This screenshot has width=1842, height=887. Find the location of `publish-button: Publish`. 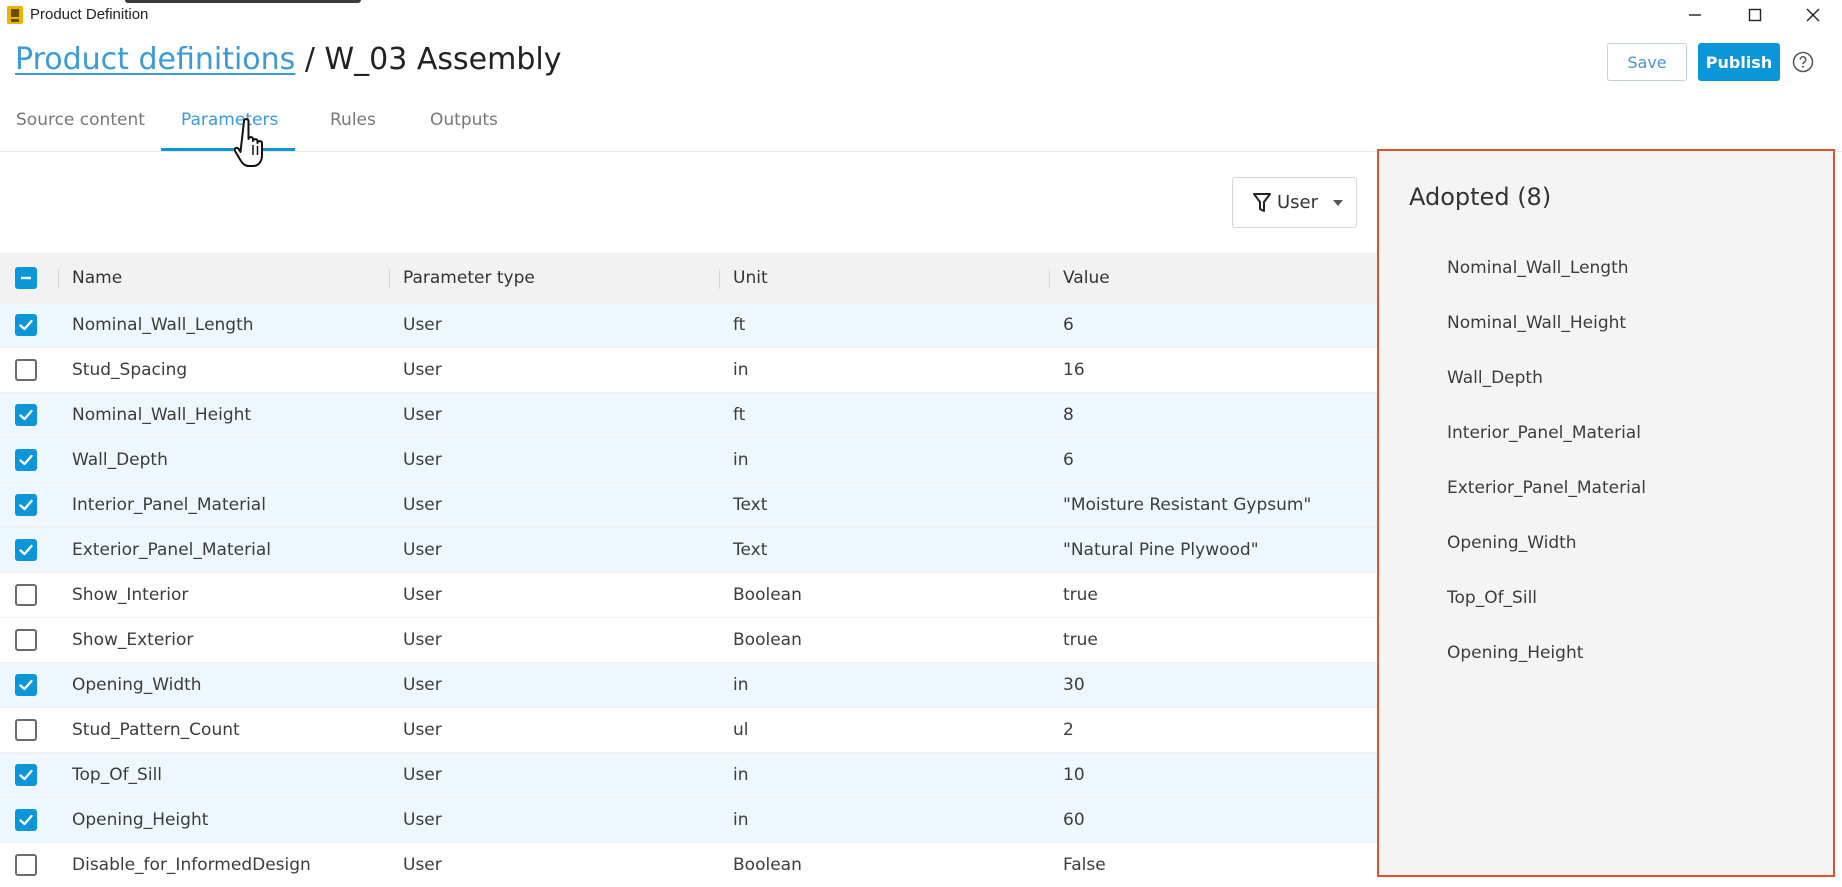

publish-button: Publish is located at coordinates (1739, 62).